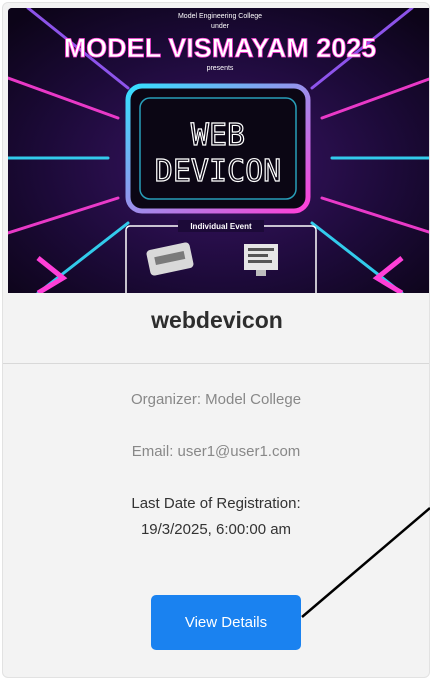 The width and height of the screenshot is (430, 680). I want to click on deadline-value: 19/3/2025, 6:00:00 am, so click(216, 529).